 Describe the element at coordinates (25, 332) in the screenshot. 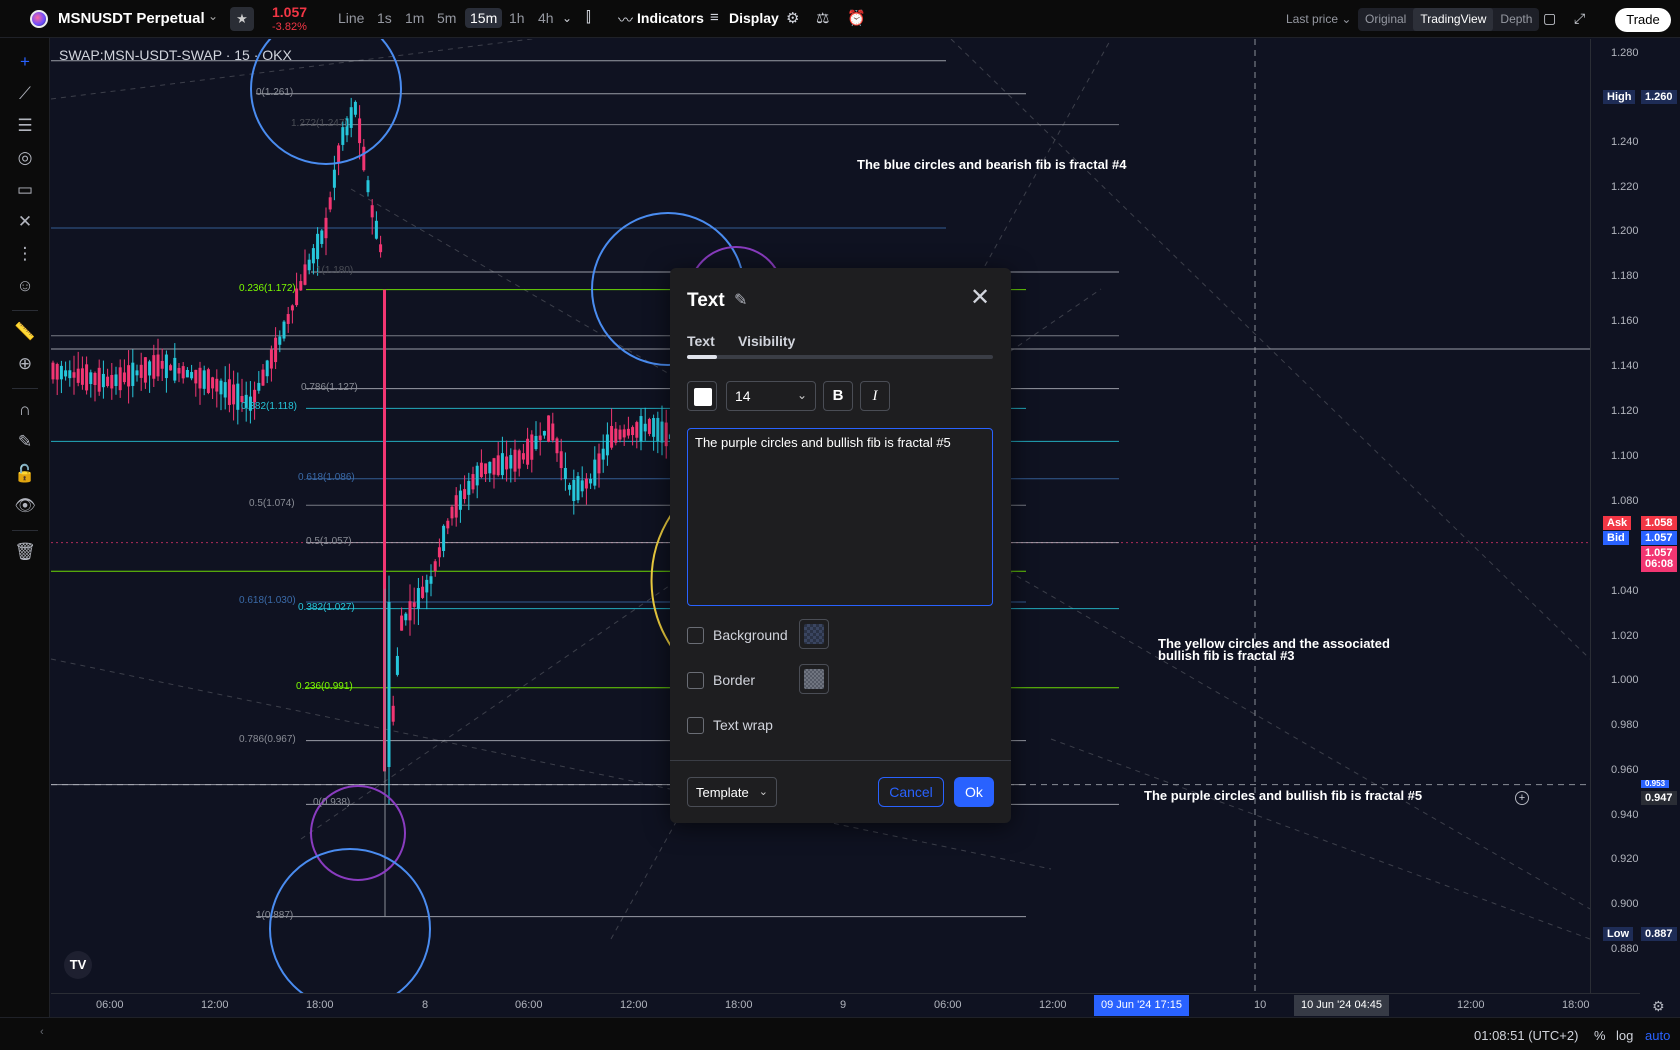

I see `ruler-icon: 📏` at that location.